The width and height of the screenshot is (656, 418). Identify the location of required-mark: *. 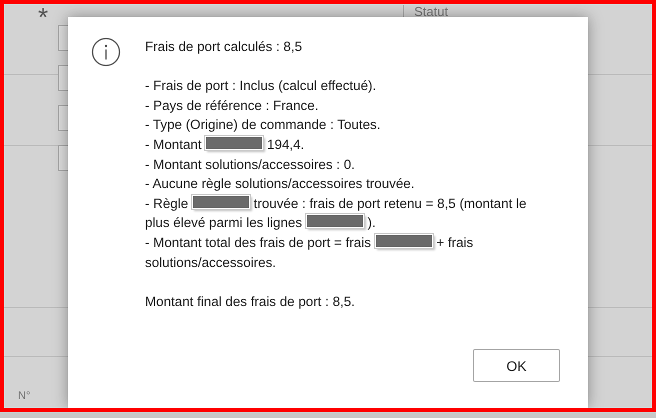
(43, 17).